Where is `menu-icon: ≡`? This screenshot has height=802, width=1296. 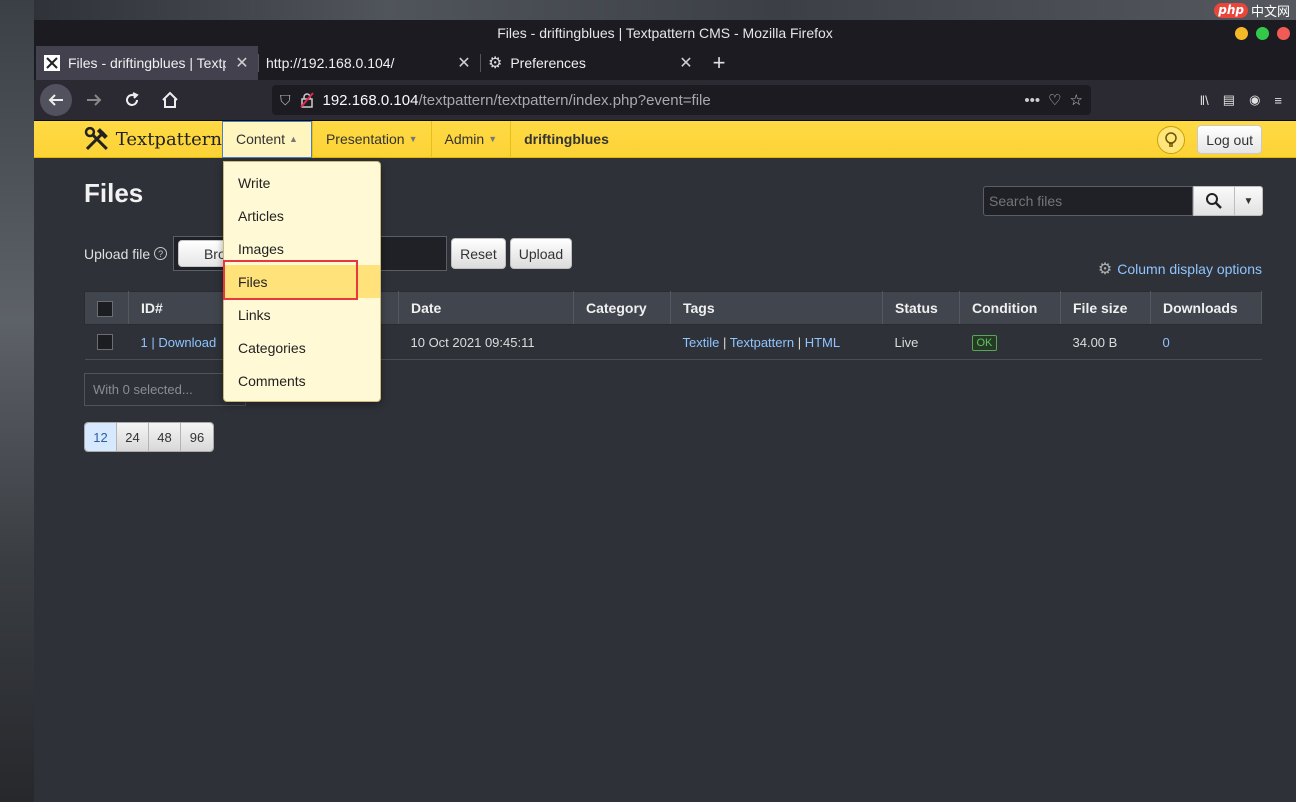
menu-icon: ≡ is located at coordinates (1278, 100).